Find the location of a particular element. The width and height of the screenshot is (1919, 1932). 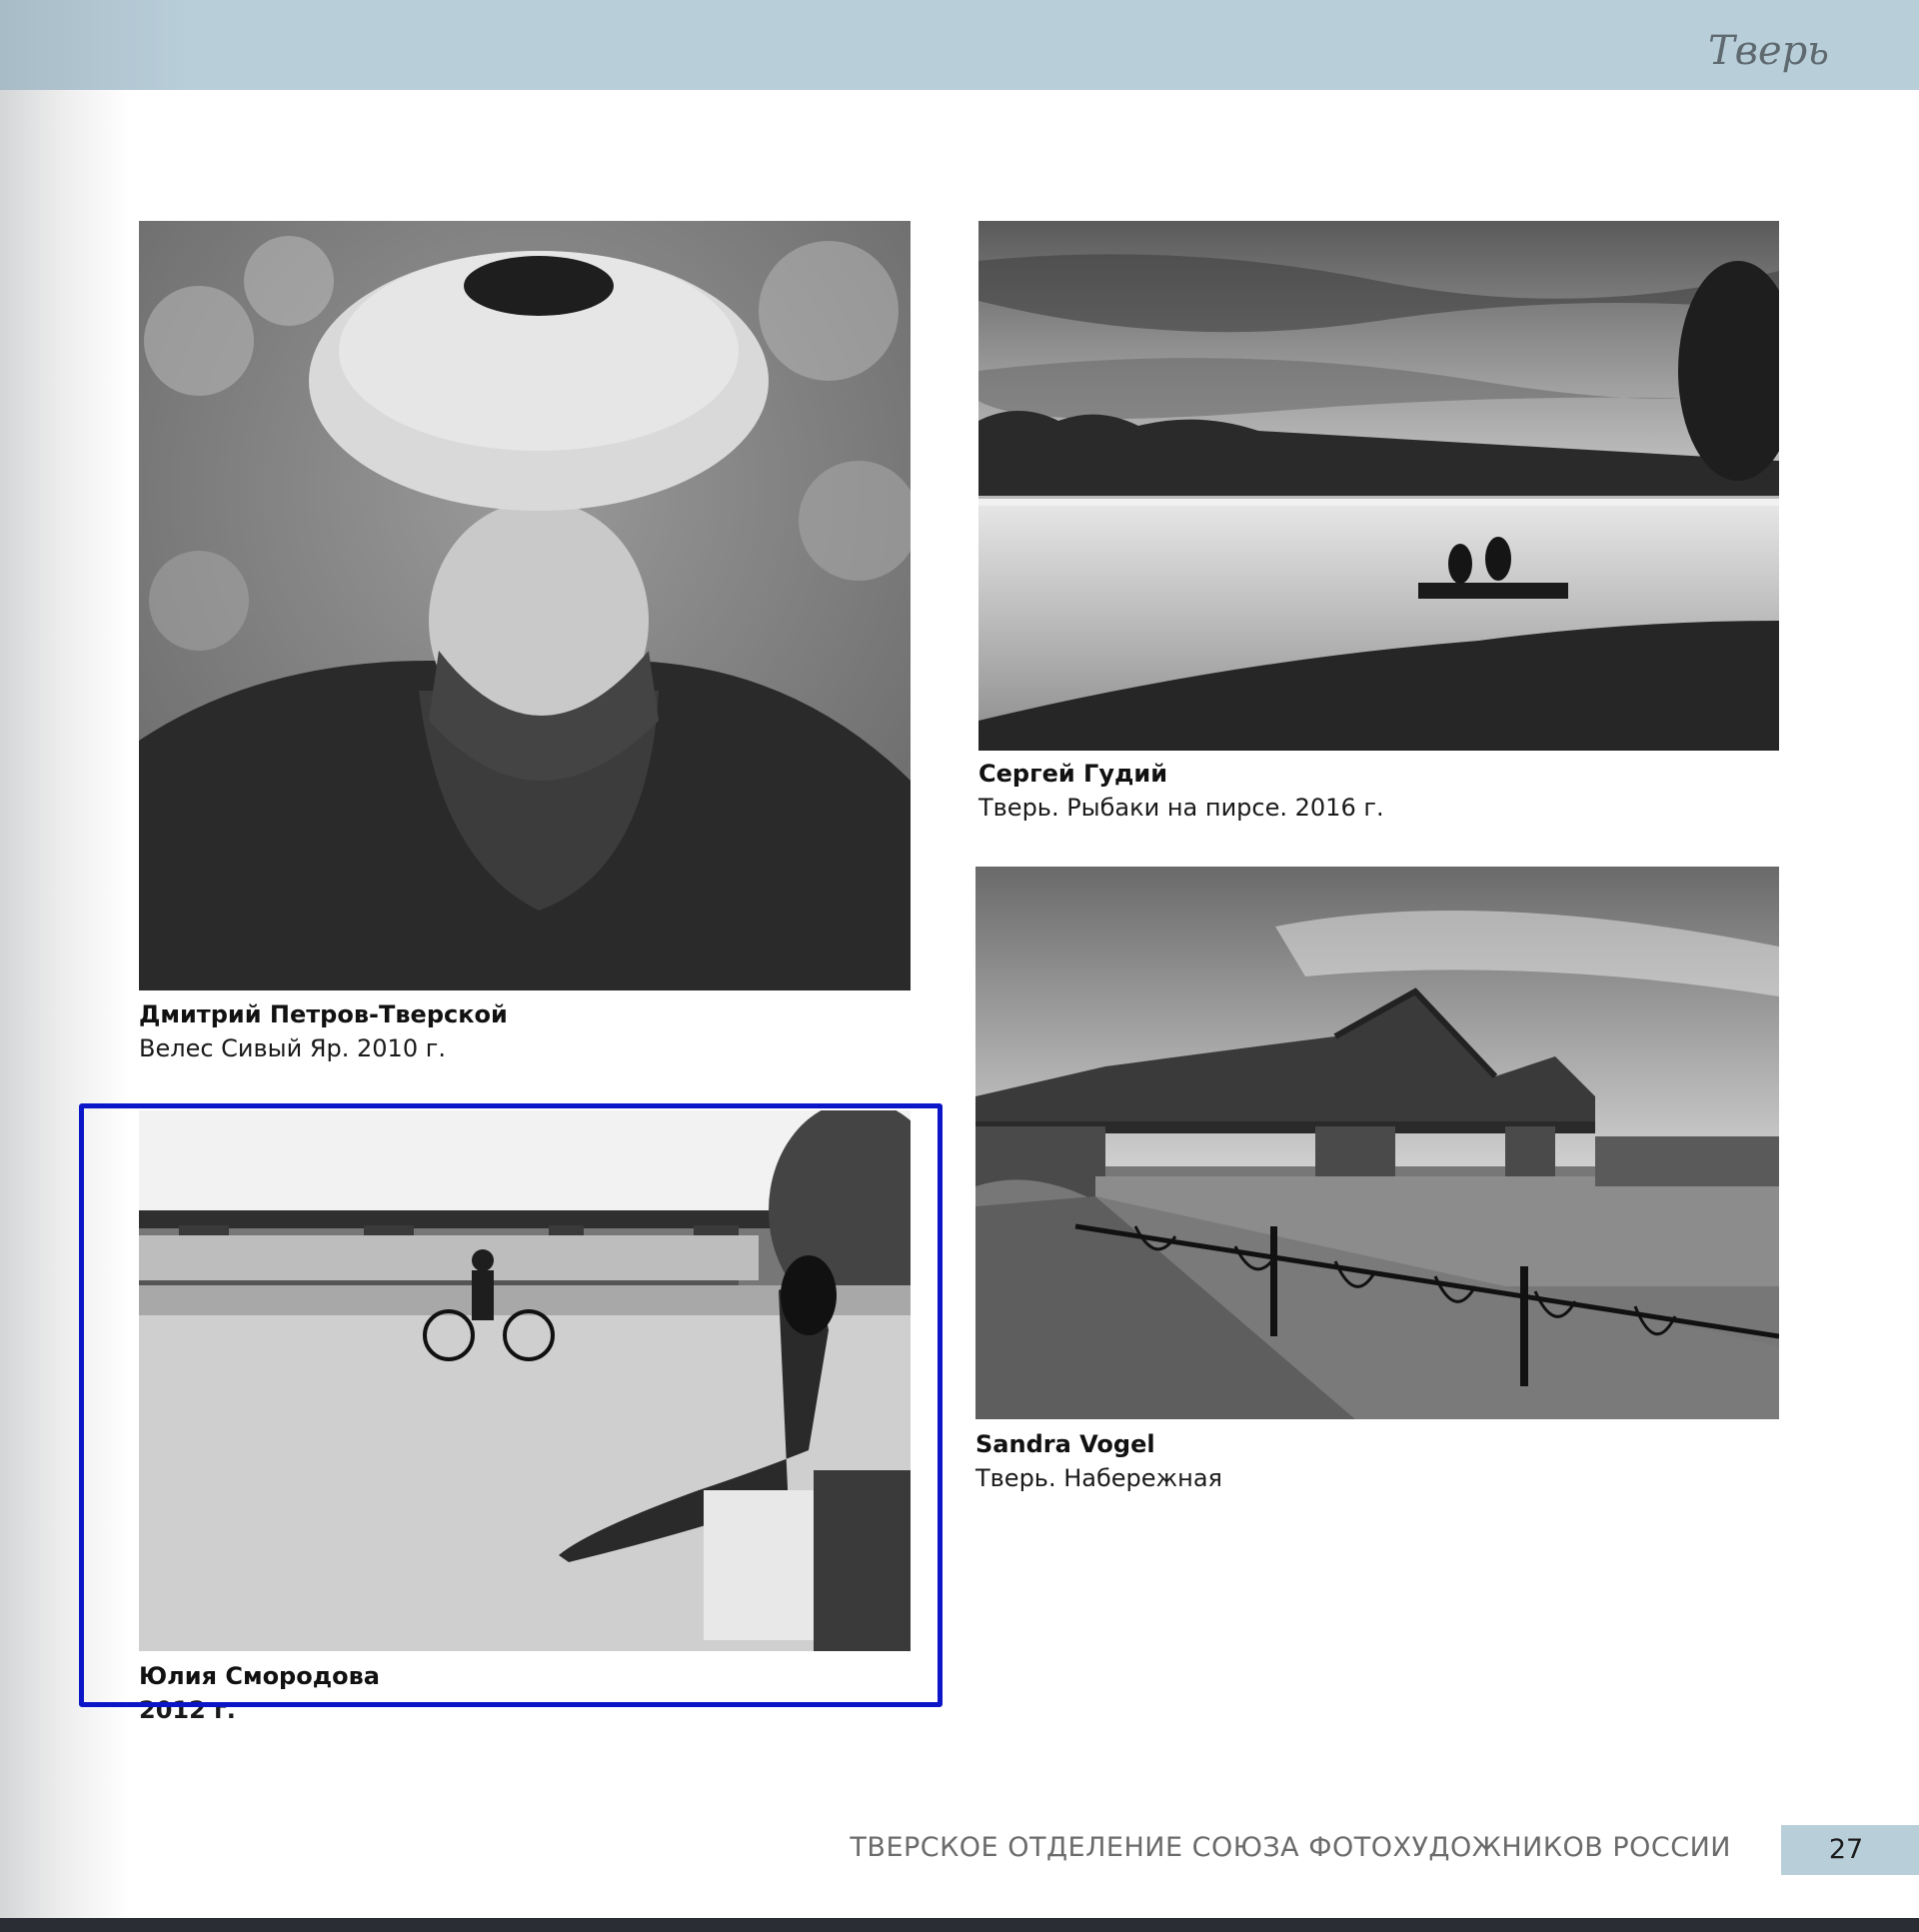

page-number-badge: 27 is located at coordinates (1850, 1850).